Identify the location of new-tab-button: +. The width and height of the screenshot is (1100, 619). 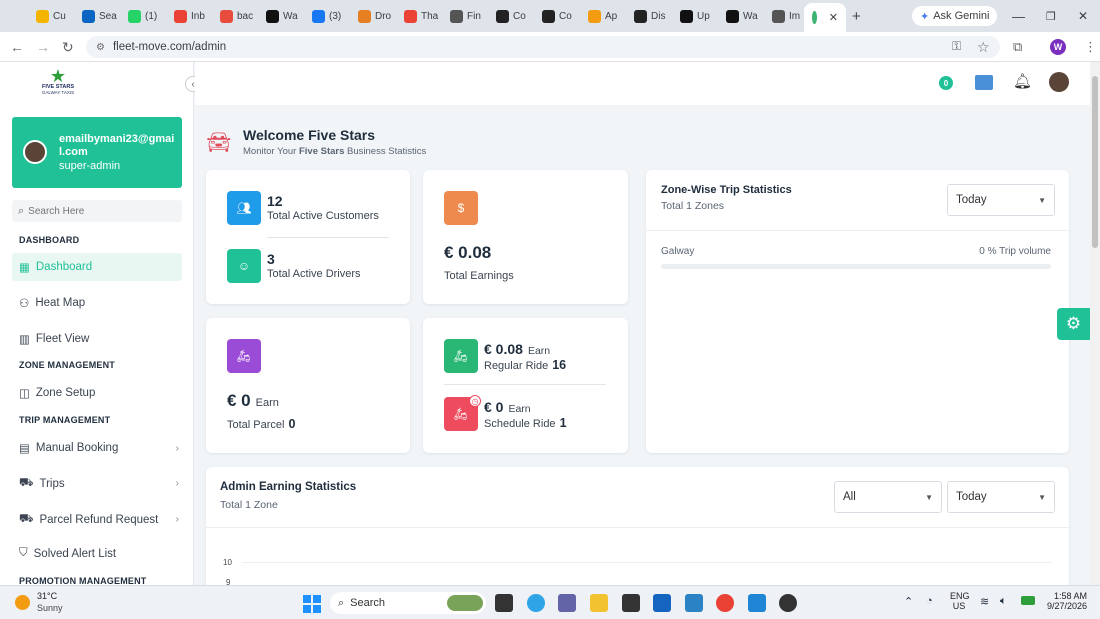
(856, 16).